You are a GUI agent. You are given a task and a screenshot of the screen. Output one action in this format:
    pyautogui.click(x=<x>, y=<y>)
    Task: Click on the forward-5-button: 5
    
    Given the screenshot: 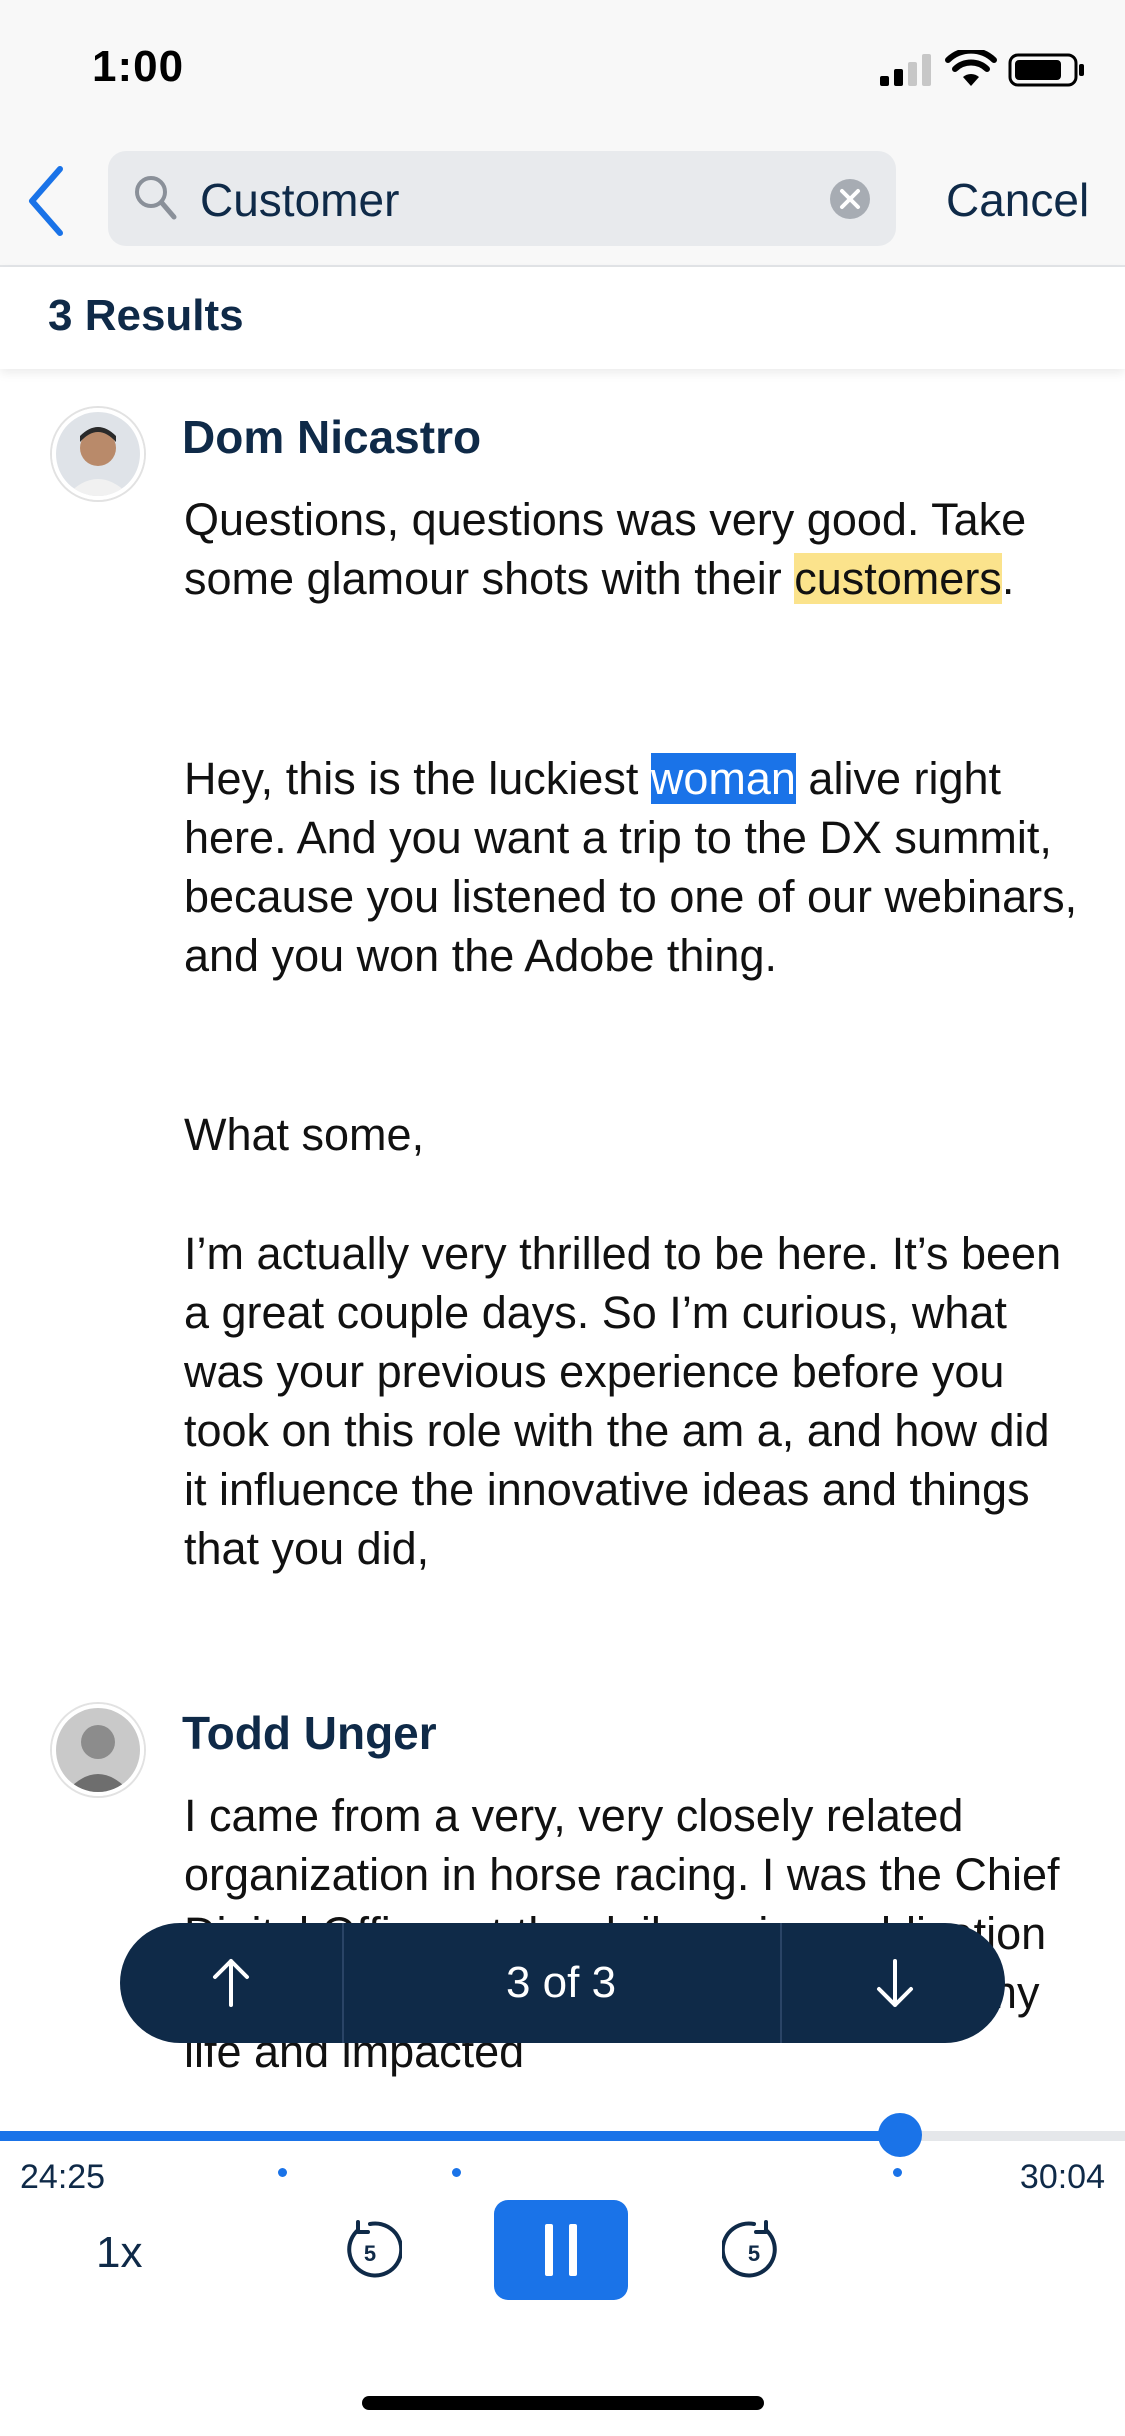 What is the action you would take?
    pyautogui.click(x=753, y=2250)
    